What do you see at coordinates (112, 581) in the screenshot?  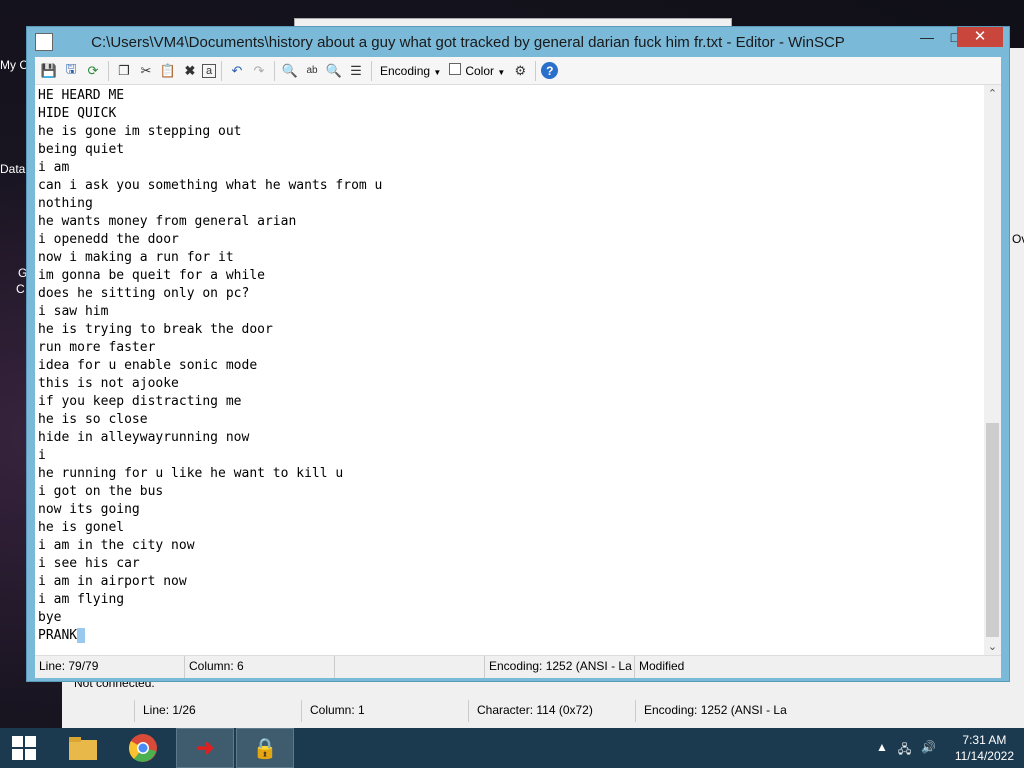 I see `text-line: i am in airport now` at bounding box center [112, 581].